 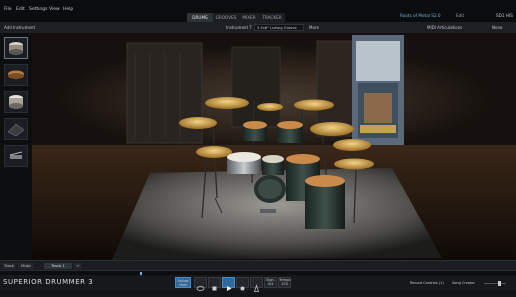 I want to click on play-icon, so click(x=228, y=284).